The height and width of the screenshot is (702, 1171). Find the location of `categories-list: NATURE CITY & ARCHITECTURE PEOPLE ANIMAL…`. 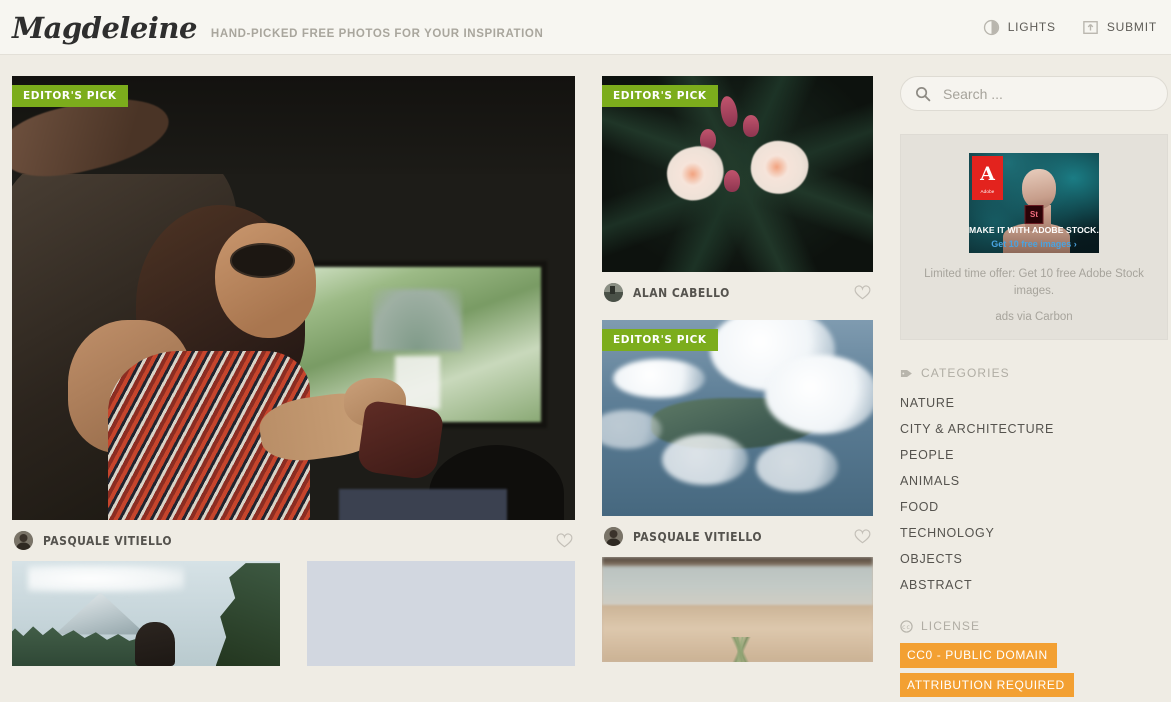

categories-list: NATURE CITY & ARCHITECTURE PEOPLE ANIMAL… is located at coordinates (1034, 494).